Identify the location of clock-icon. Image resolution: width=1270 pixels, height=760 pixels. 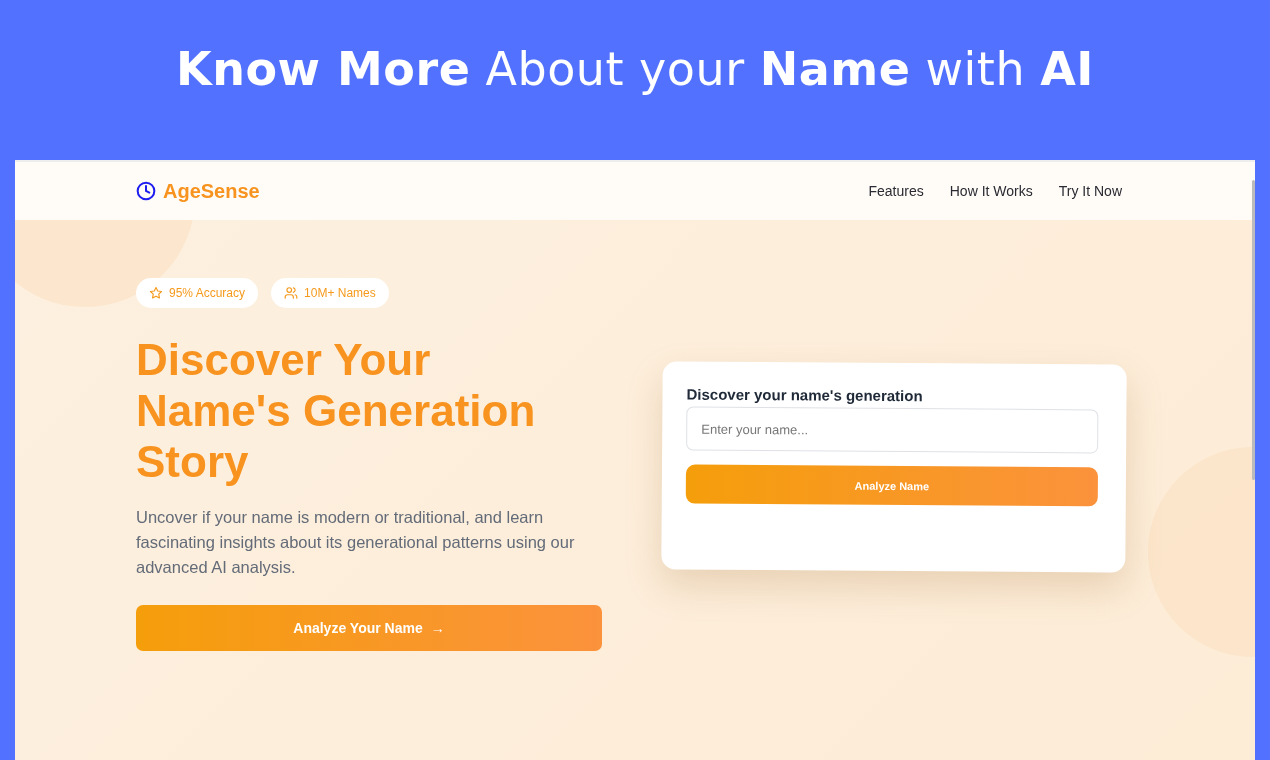
(146, 191).